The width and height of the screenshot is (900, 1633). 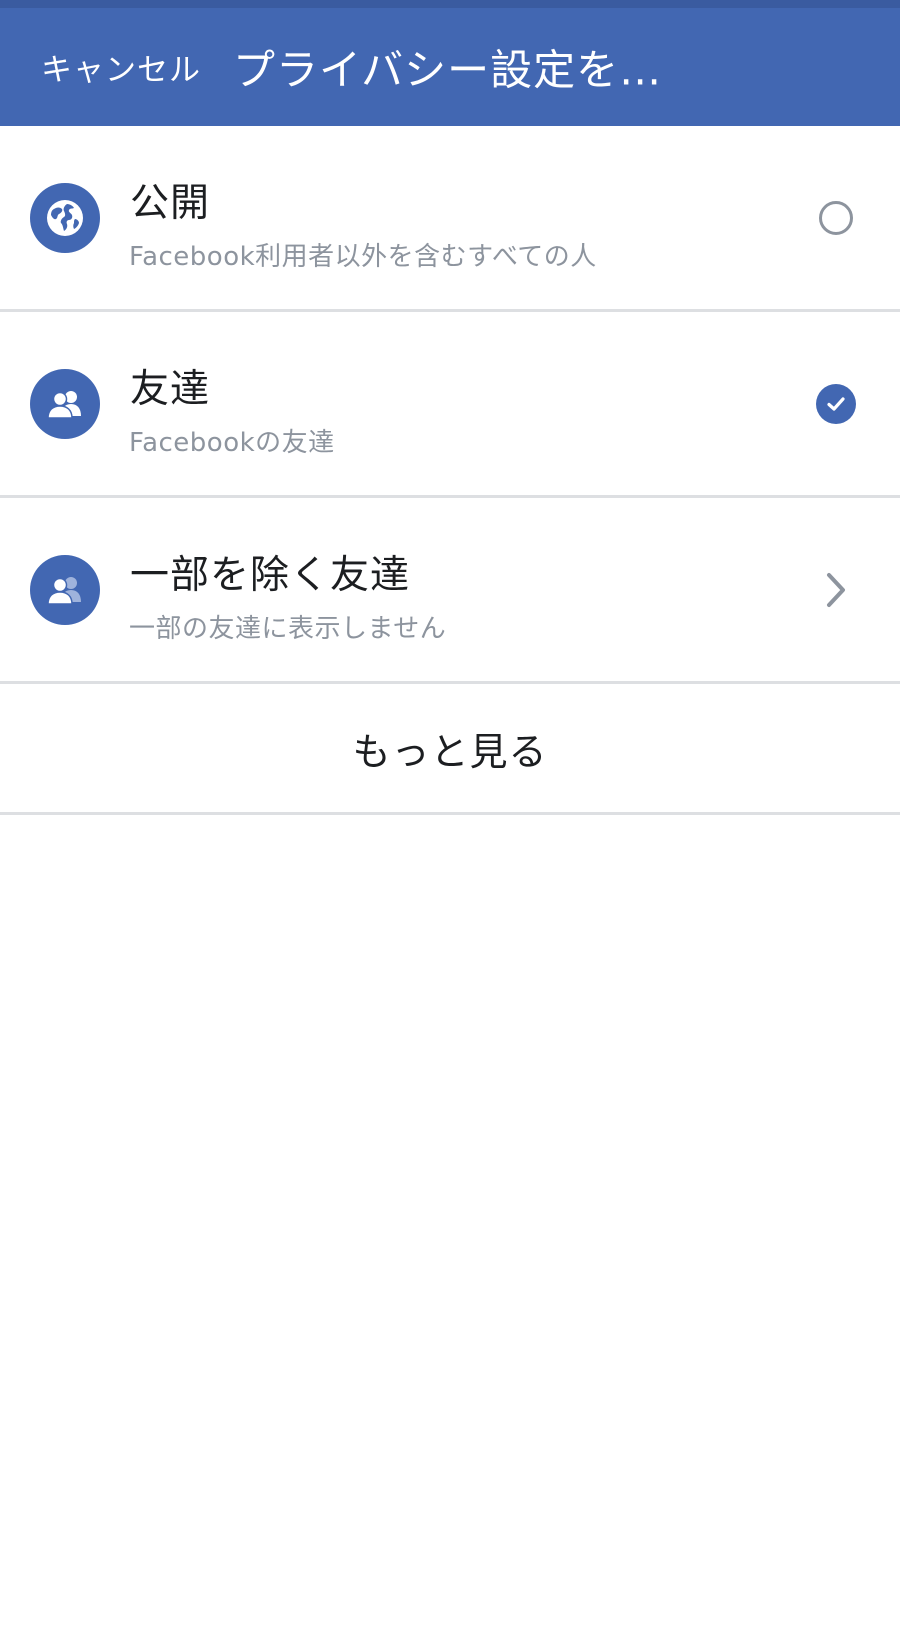 I want to click on radio-selected, so click(x=836, y=403).